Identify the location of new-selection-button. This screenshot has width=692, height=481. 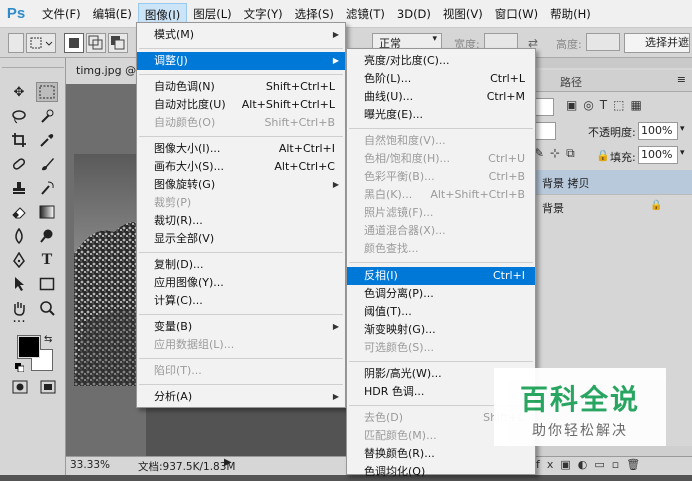
(74, 43).